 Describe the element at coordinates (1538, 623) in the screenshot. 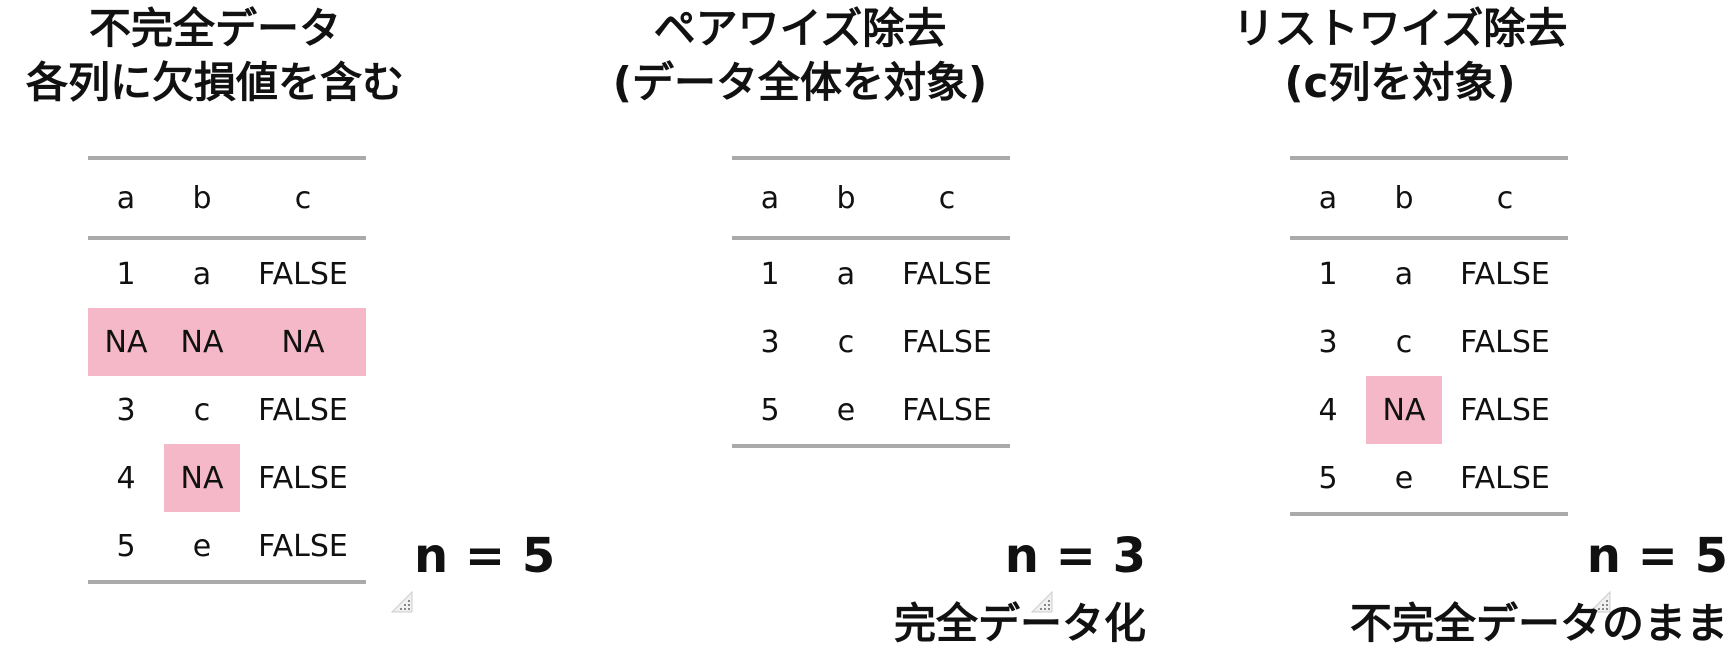

I see `subtitle: 不完全データのまま` at that location.